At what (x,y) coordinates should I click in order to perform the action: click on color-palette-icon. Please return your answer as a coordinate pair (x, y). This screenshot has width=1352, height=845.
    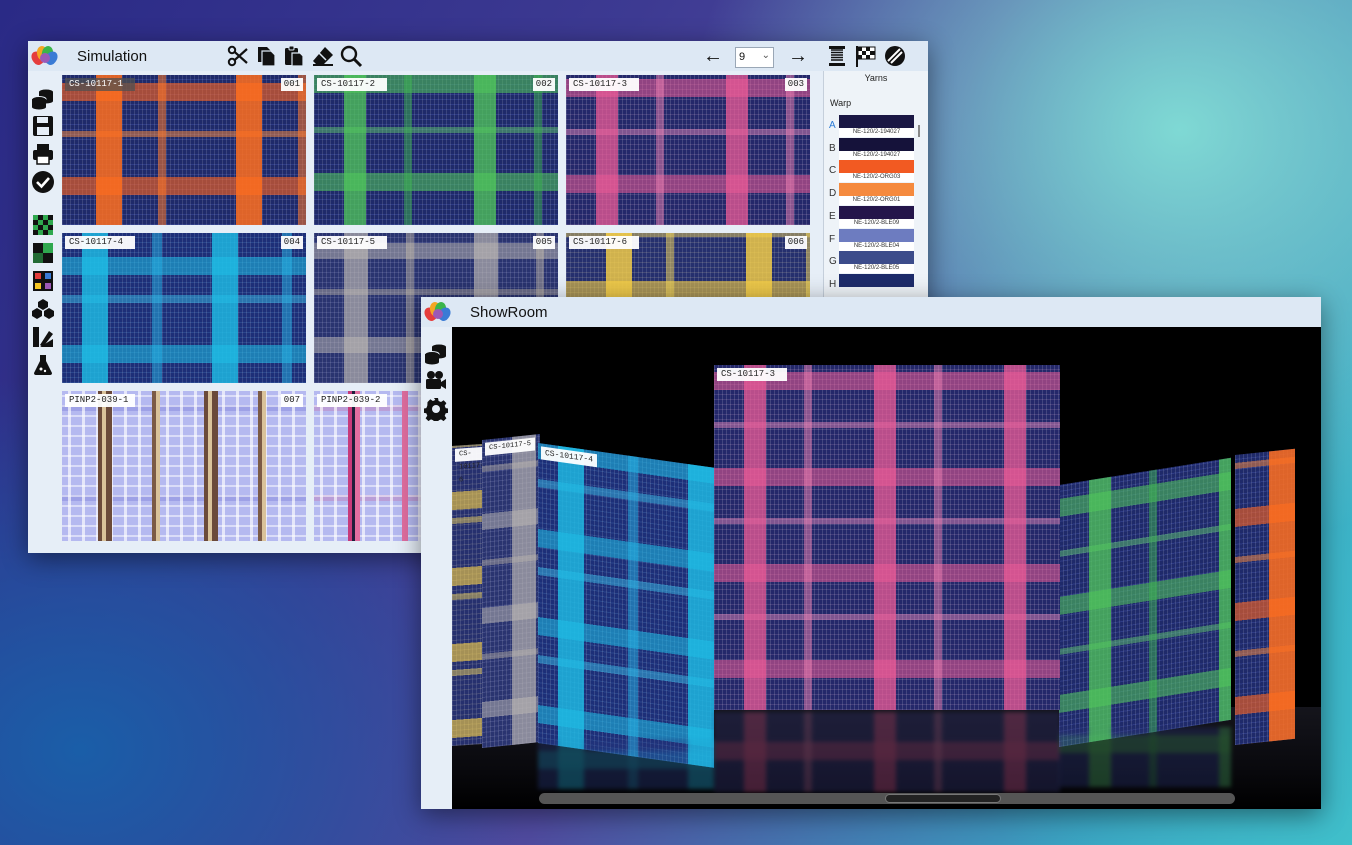
    Looking at the image, I should click on (43, 337).